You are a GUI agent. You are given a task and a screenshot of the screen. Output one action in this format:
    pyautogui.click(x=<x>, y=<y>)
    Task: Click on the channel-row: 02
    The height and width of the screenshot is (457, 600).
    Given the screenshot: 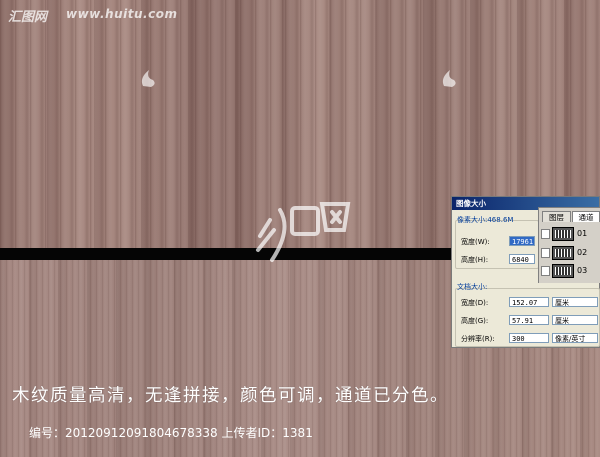 What is the action you would take?
    pyautogui.click(x=570, y=253)
    